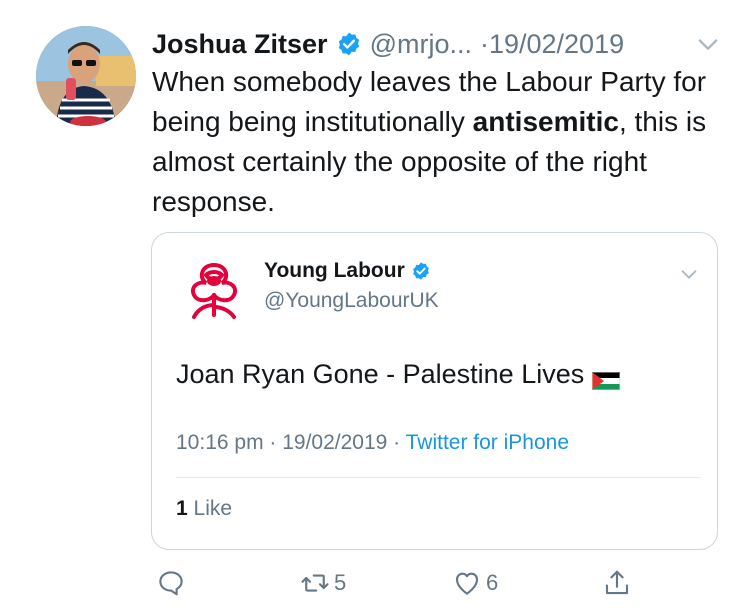  I want to click on like-button: 6, so click(475, 583).